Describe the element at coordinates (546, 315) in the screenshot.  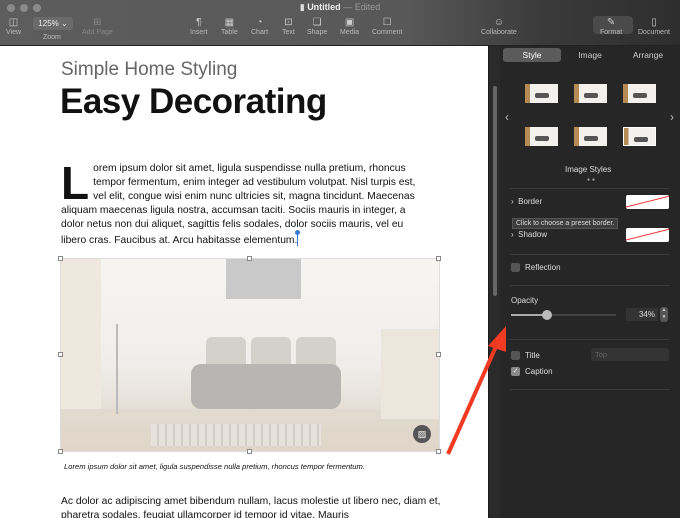
I see `opacity-knob` at that location.